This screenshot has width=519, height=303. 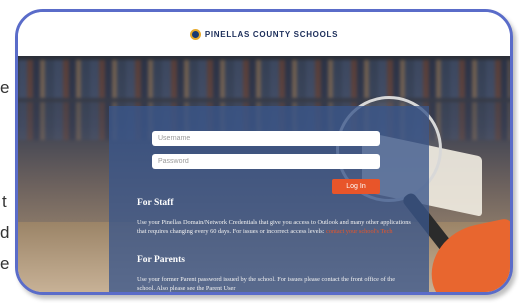 I want to click on username-input, so click(x=266, y=138).